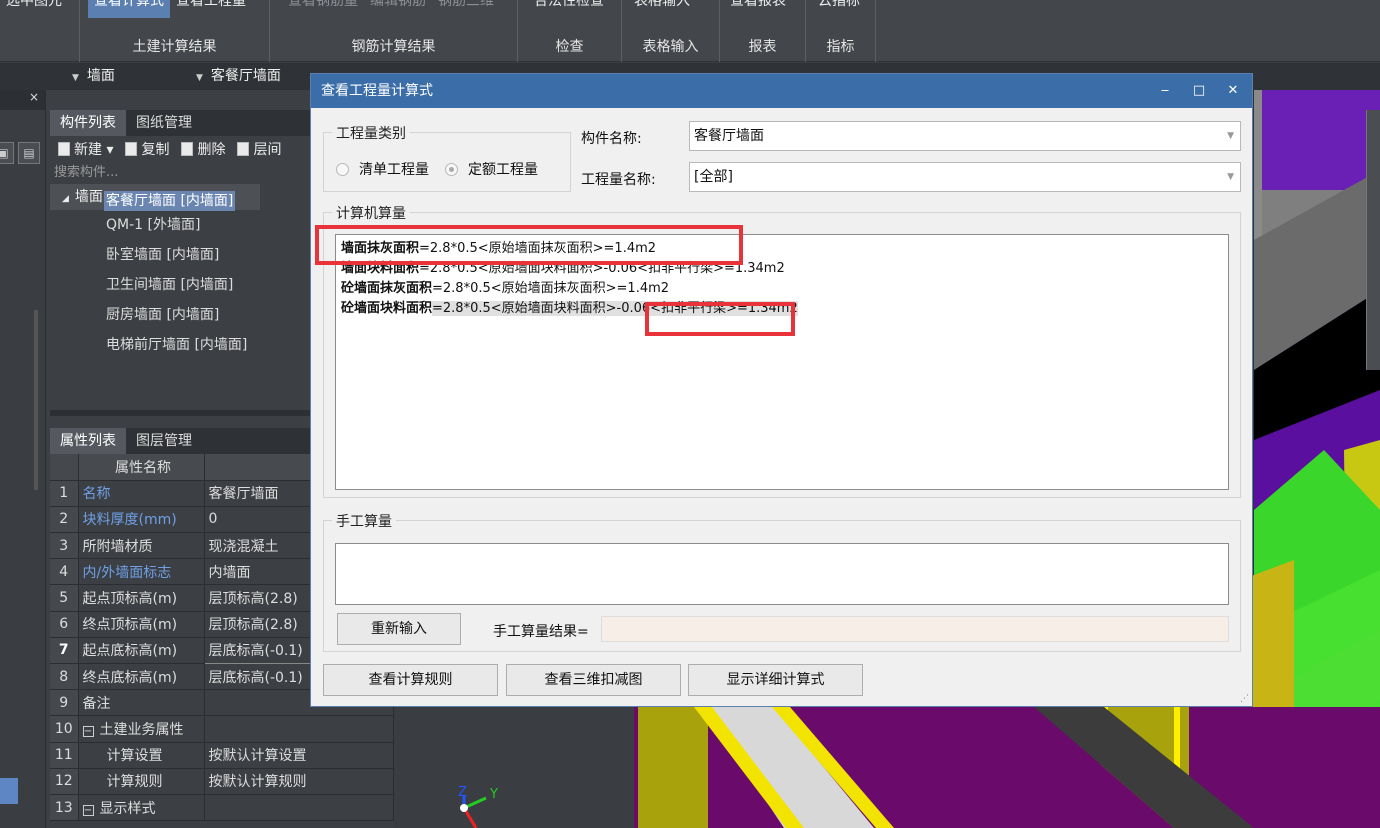 Image resolution: width=1380 pixels, height=828 pixels. What do you see at coordinates (1199, 91) in the screenshot?
I see `maximize-icon: □` at bounding box center [1199, 91].